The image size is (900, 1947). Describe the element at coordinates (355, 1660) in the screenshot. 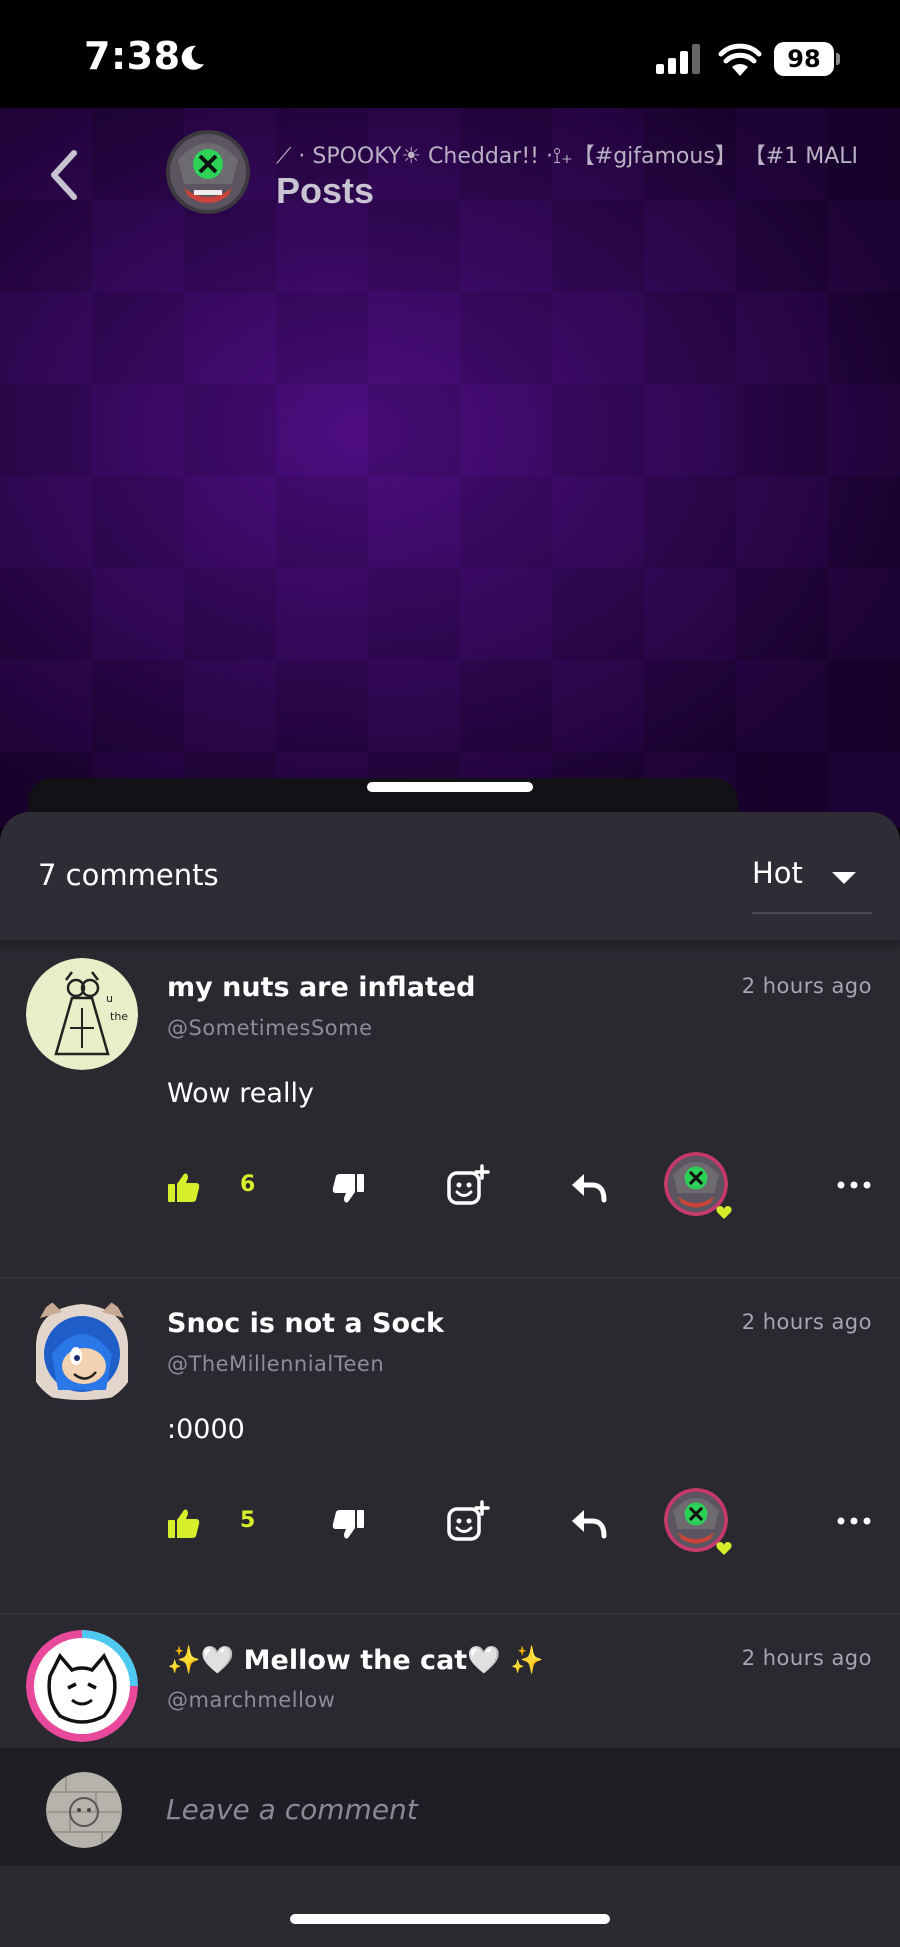

I see `commenter-name: ✨🤍 Mellow the cat🤍 ✨` at that location.